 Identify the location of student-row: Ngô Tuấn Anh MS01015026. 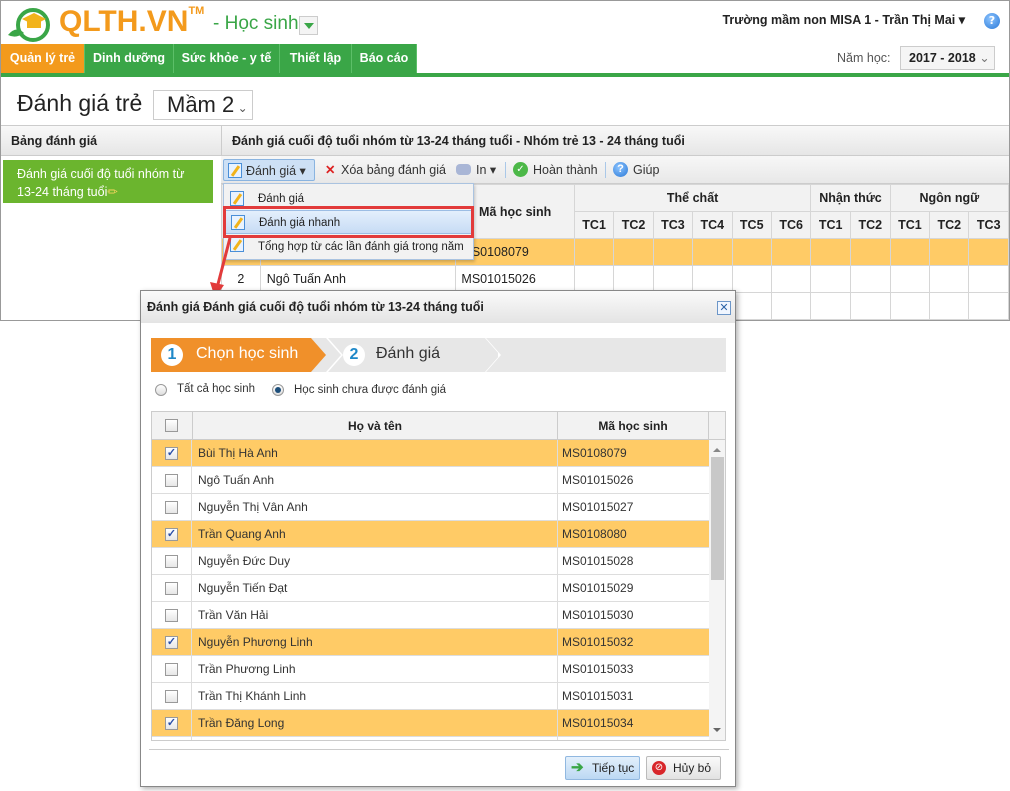
(430, 480).